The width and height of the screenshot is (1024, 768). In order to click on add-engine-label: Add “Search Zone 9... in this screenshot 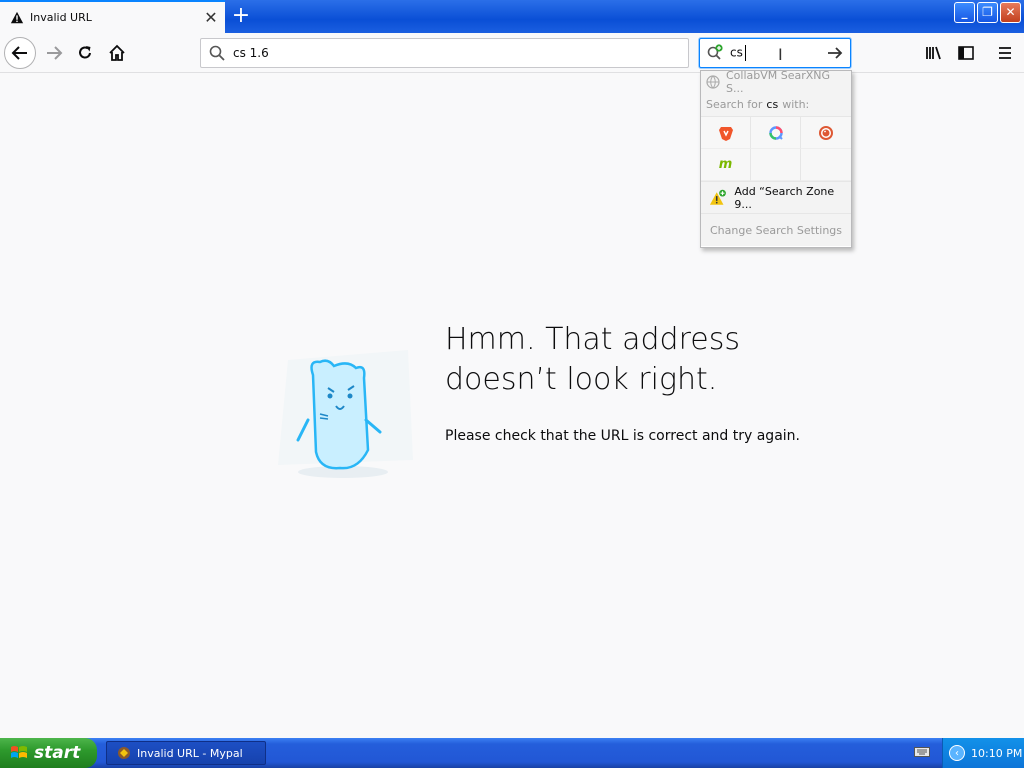, I will do `click(784, 197)`.